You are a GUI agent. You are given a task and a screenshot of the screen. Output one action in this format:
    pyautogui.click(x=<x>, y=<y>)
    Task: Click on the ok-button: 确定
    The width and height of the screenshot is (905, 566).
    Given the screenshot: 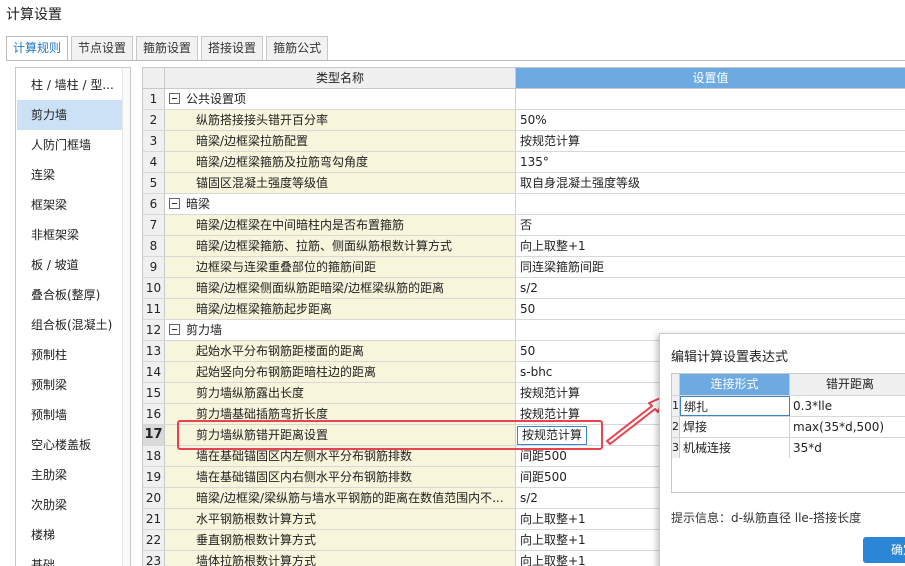 What is the action you would take?
    pyautogui.click(x=884, y=550)
    